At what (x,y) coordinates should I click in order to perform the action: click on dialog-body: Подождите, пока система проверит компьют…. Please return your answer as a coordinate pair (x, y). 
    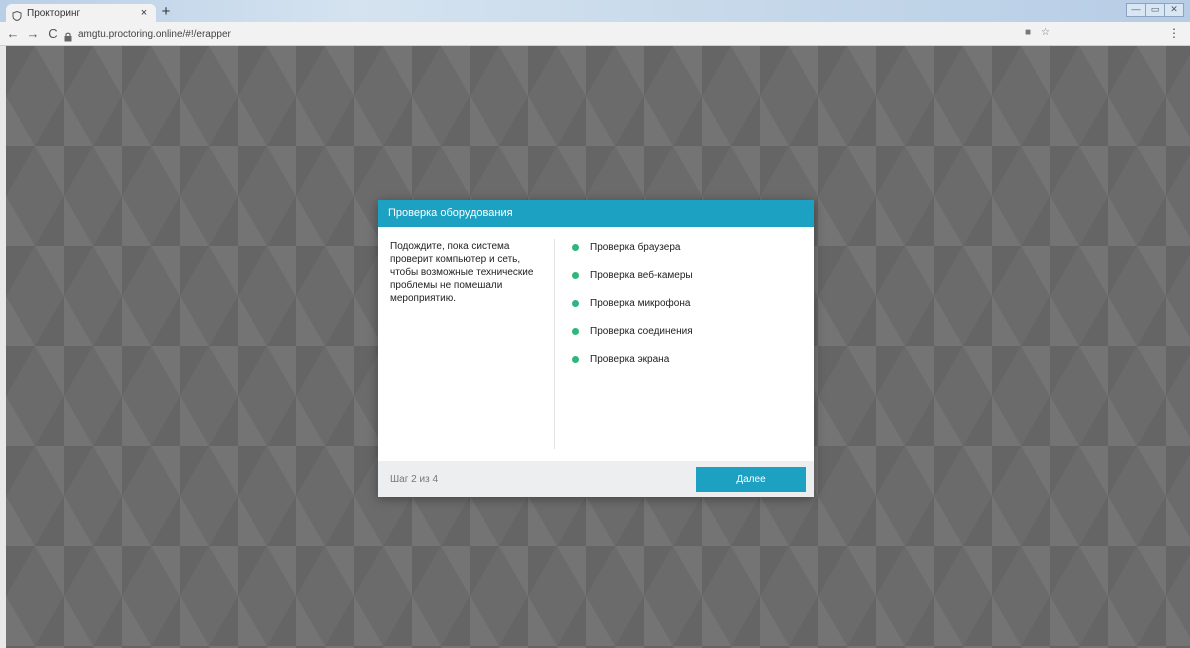
    Looking at the image, I should click on (596, 344).